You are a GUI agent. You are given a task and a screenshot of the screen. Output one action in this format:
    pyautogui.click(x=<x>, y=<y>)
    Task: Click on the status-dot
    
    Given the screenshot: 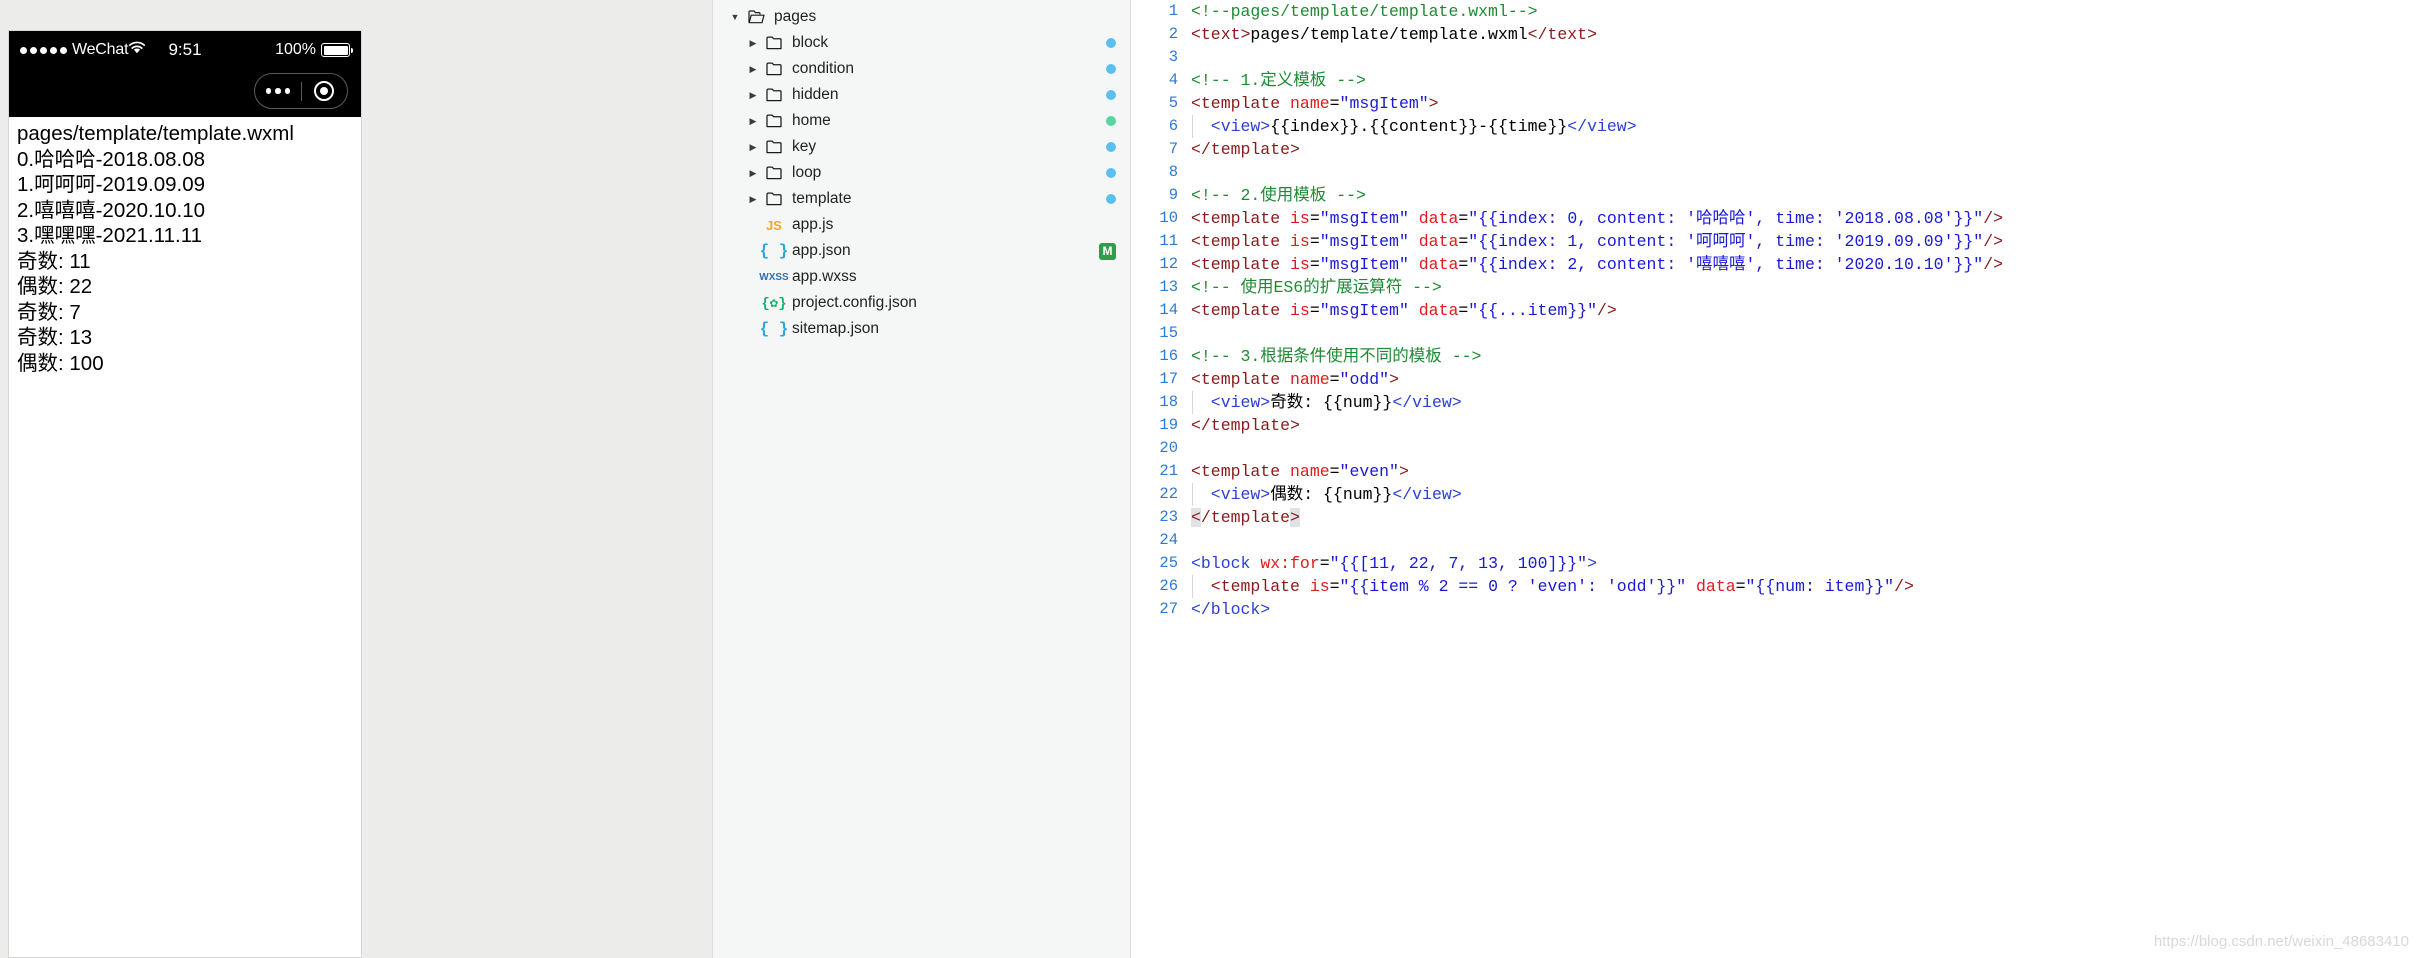 What is the action you would take?
    pyautogui.click(x=1111, y=173)
    